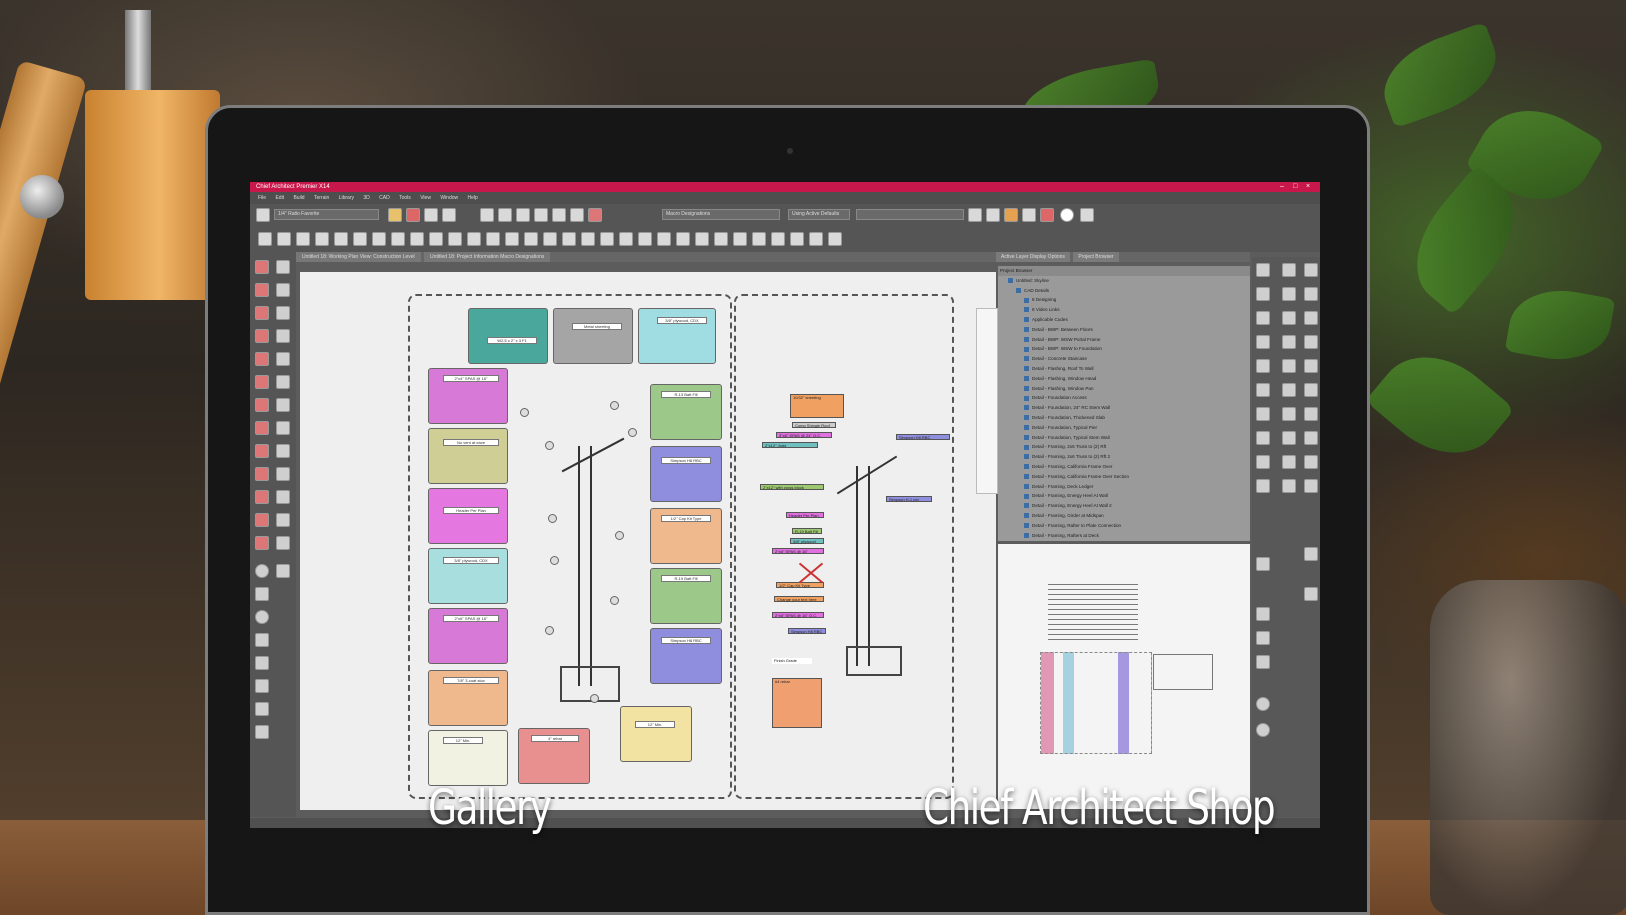 The width and height of the screenshot is (1626, 915). What do you see at coordinates (595, 215) in the screenshot?
I see `3d-view-icon` at bounding box center [595, 215].